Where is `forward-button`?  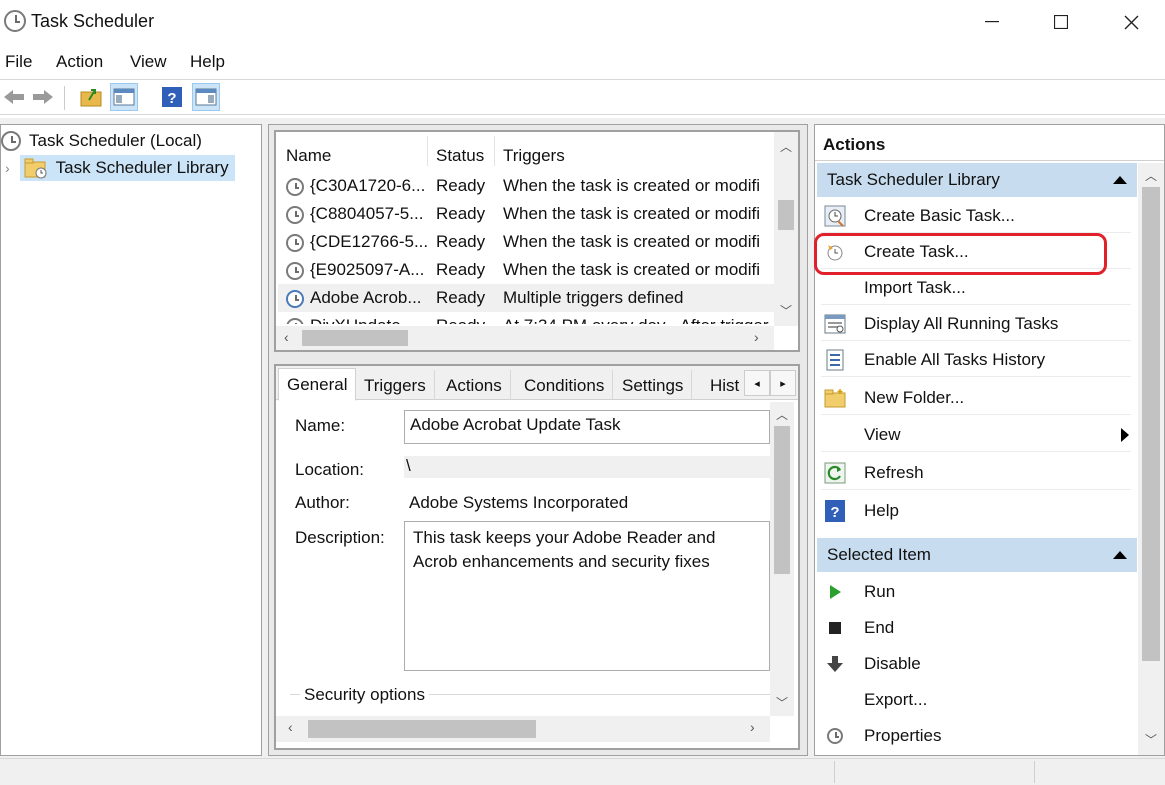 forward-button is located at coordinates (43, 97).